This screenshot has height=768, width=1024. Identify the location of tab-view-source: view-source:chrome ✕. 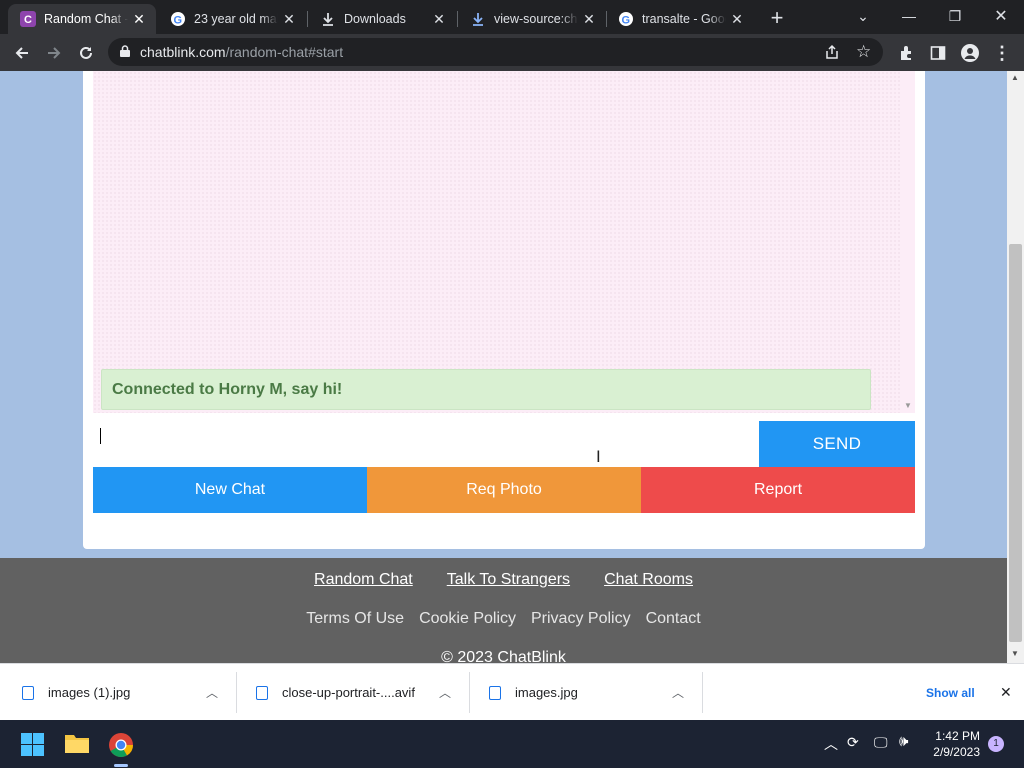
(532, 19).